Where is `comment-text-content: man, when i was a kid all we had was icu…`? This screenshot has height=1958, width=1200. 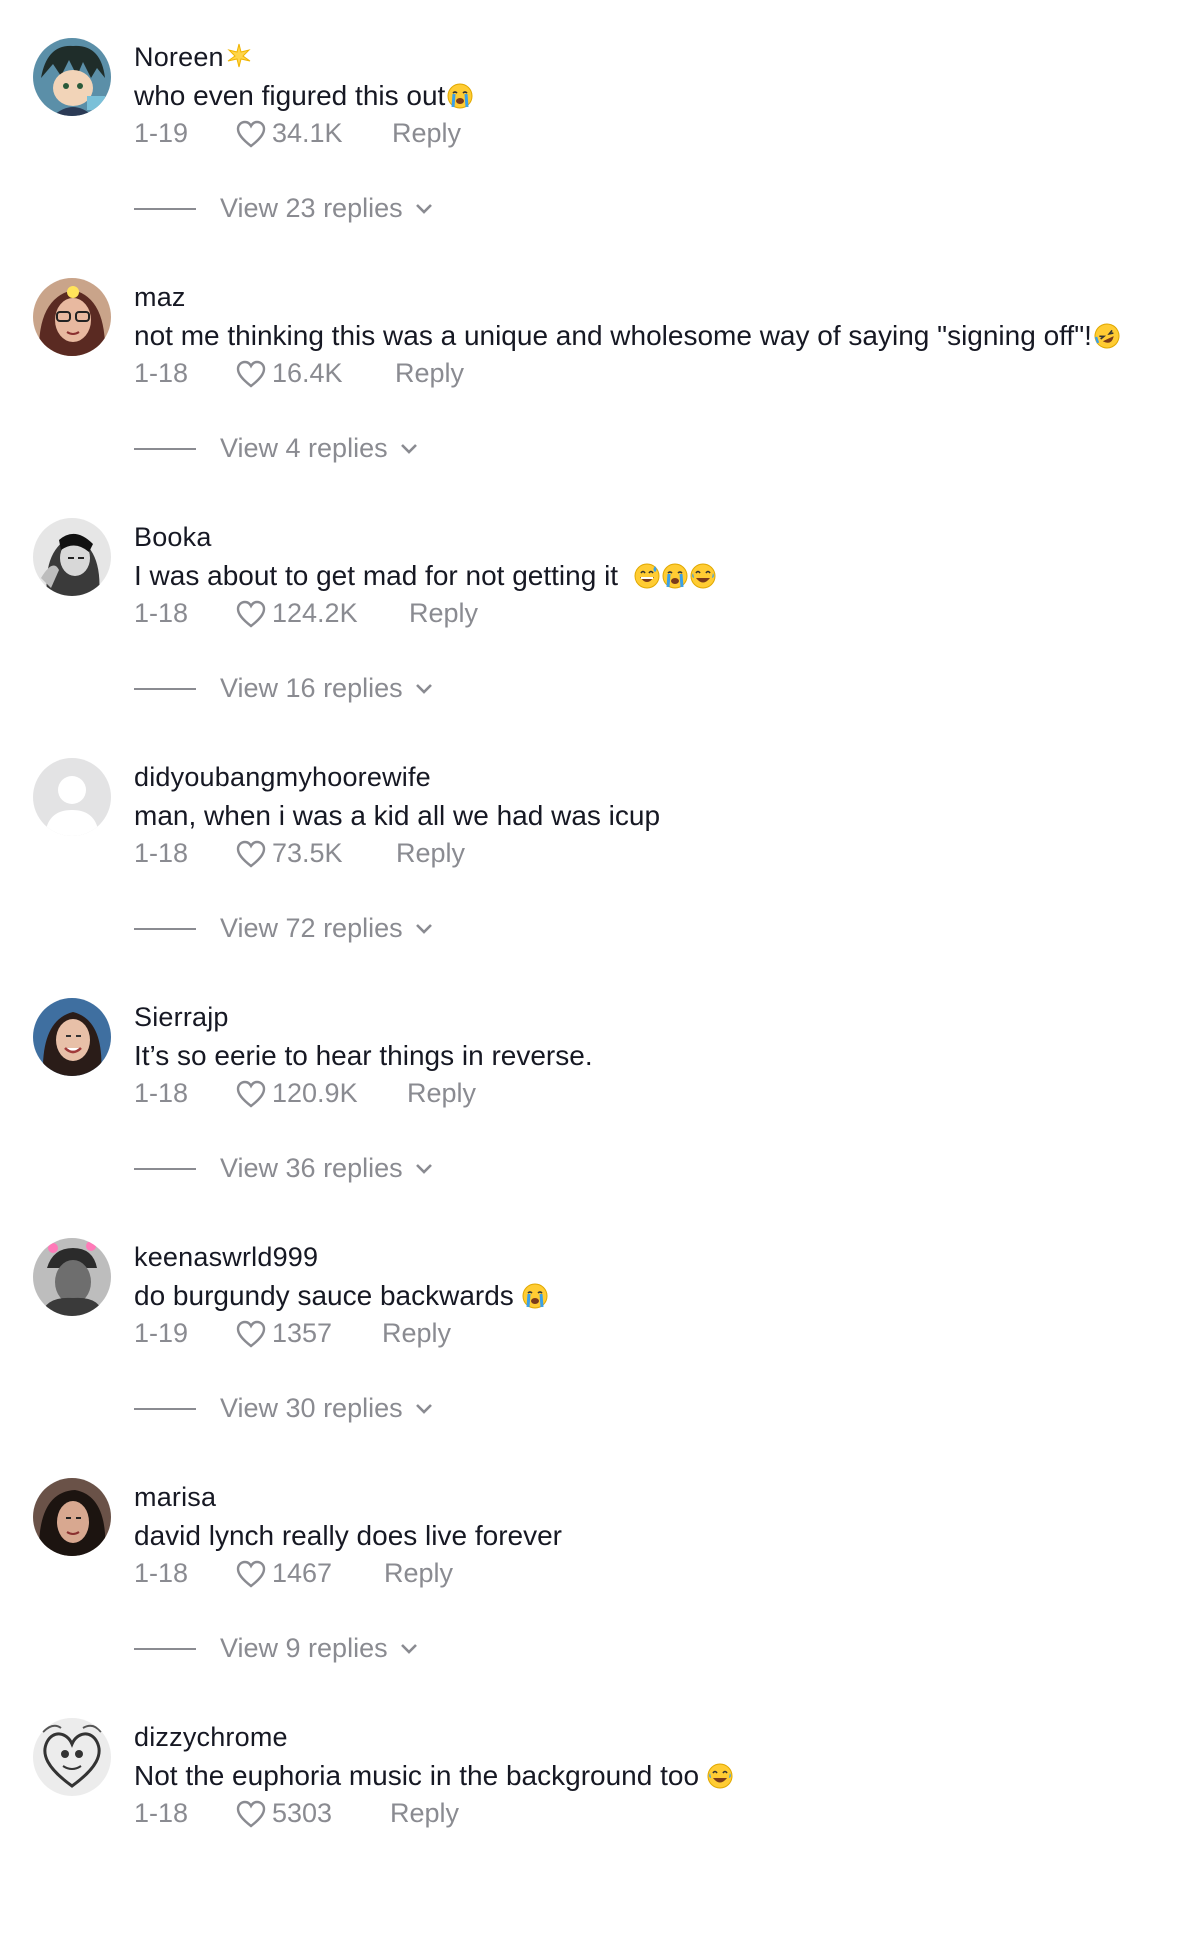
comment-text-content: man, when i was a kid all we had was icu… is located at coordinates (397, 815).